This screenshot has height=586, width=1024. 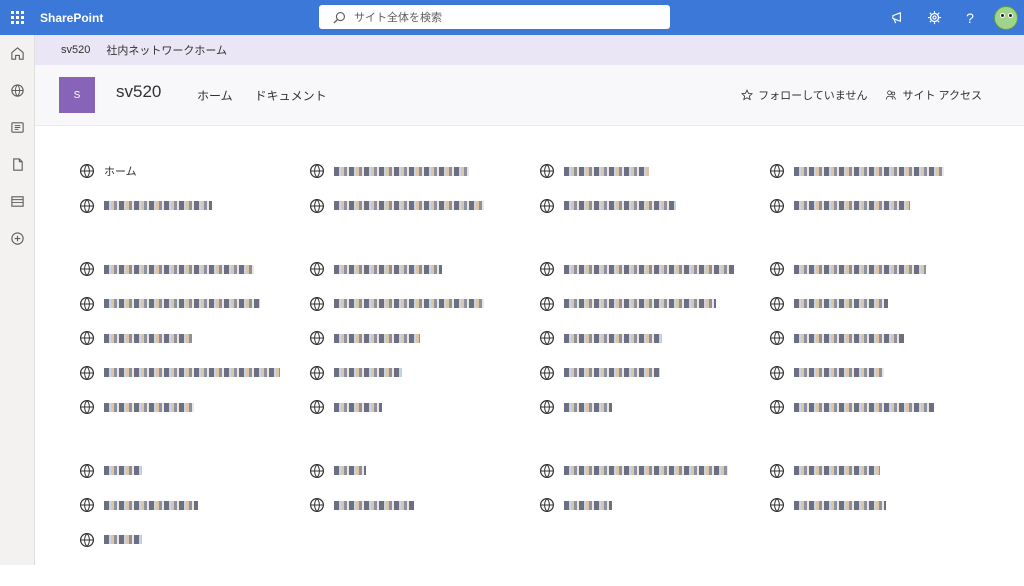 I want to click on hub-site-link: sv520, so click(x=75, y=50).